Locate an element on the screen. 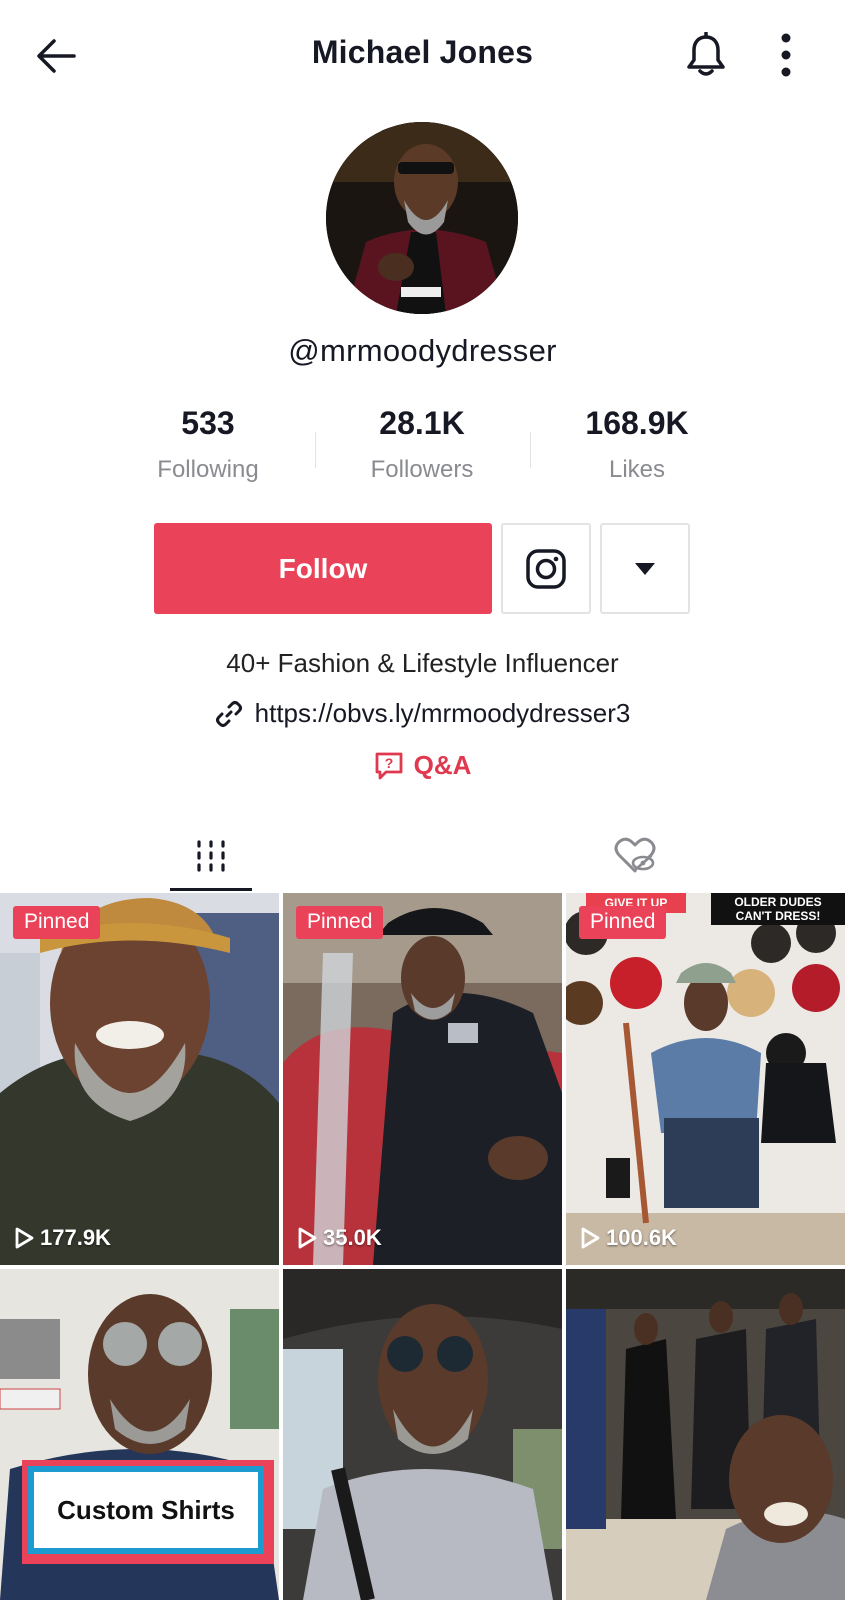  bell-icon is located at coordinates (706, 54).